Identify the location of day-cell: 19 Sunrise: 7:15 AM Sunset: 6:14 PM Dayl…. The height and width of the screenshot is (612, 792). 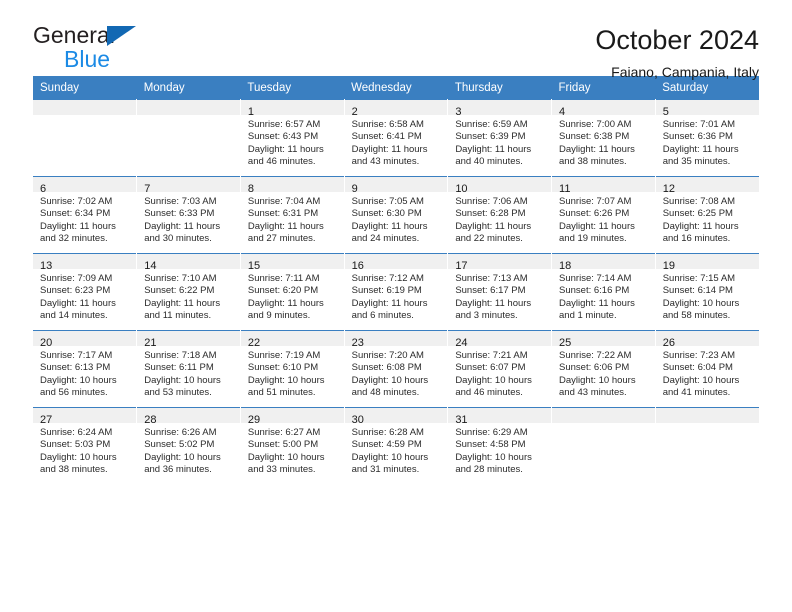
(707, 292).